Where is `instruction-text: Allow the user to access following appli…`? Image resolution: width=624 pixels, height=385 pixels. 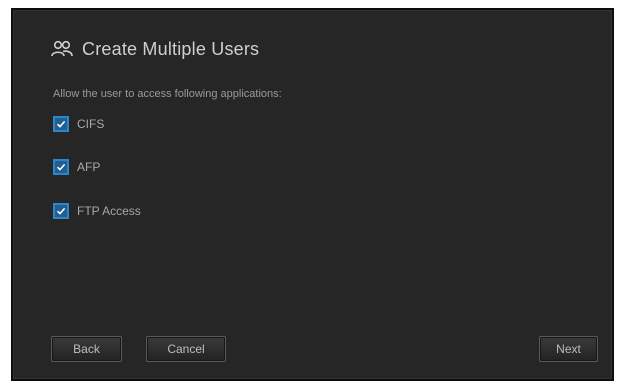
instruction-text: Allow the user to access following appli… is located at coordinates (167, 94).